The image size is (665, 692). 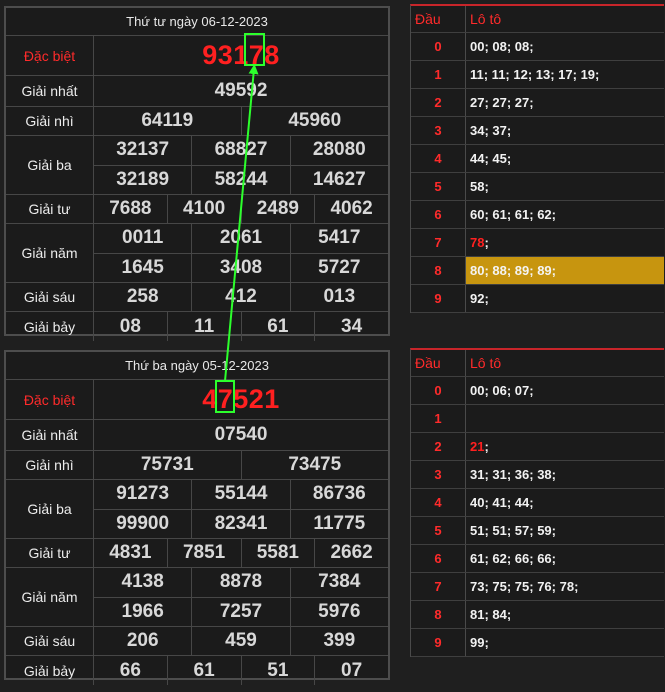 I want to click on row-seventh: Giải bảy 66 61 51 07, so click(x=197, y=670).